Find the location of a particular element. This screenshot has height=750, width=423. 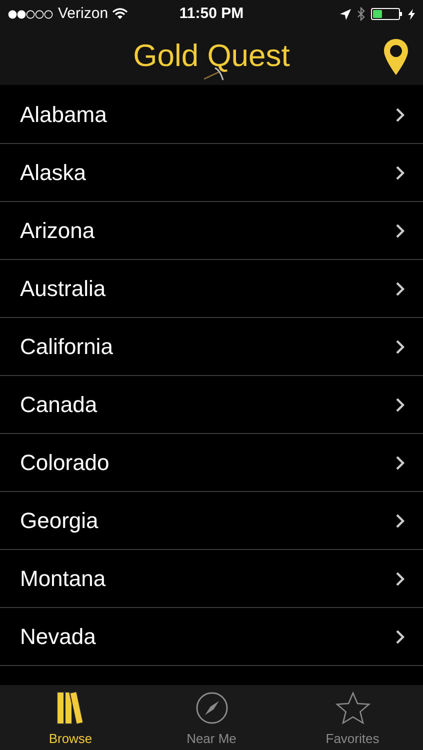

list-row: California is located at coordinates (211, 347).